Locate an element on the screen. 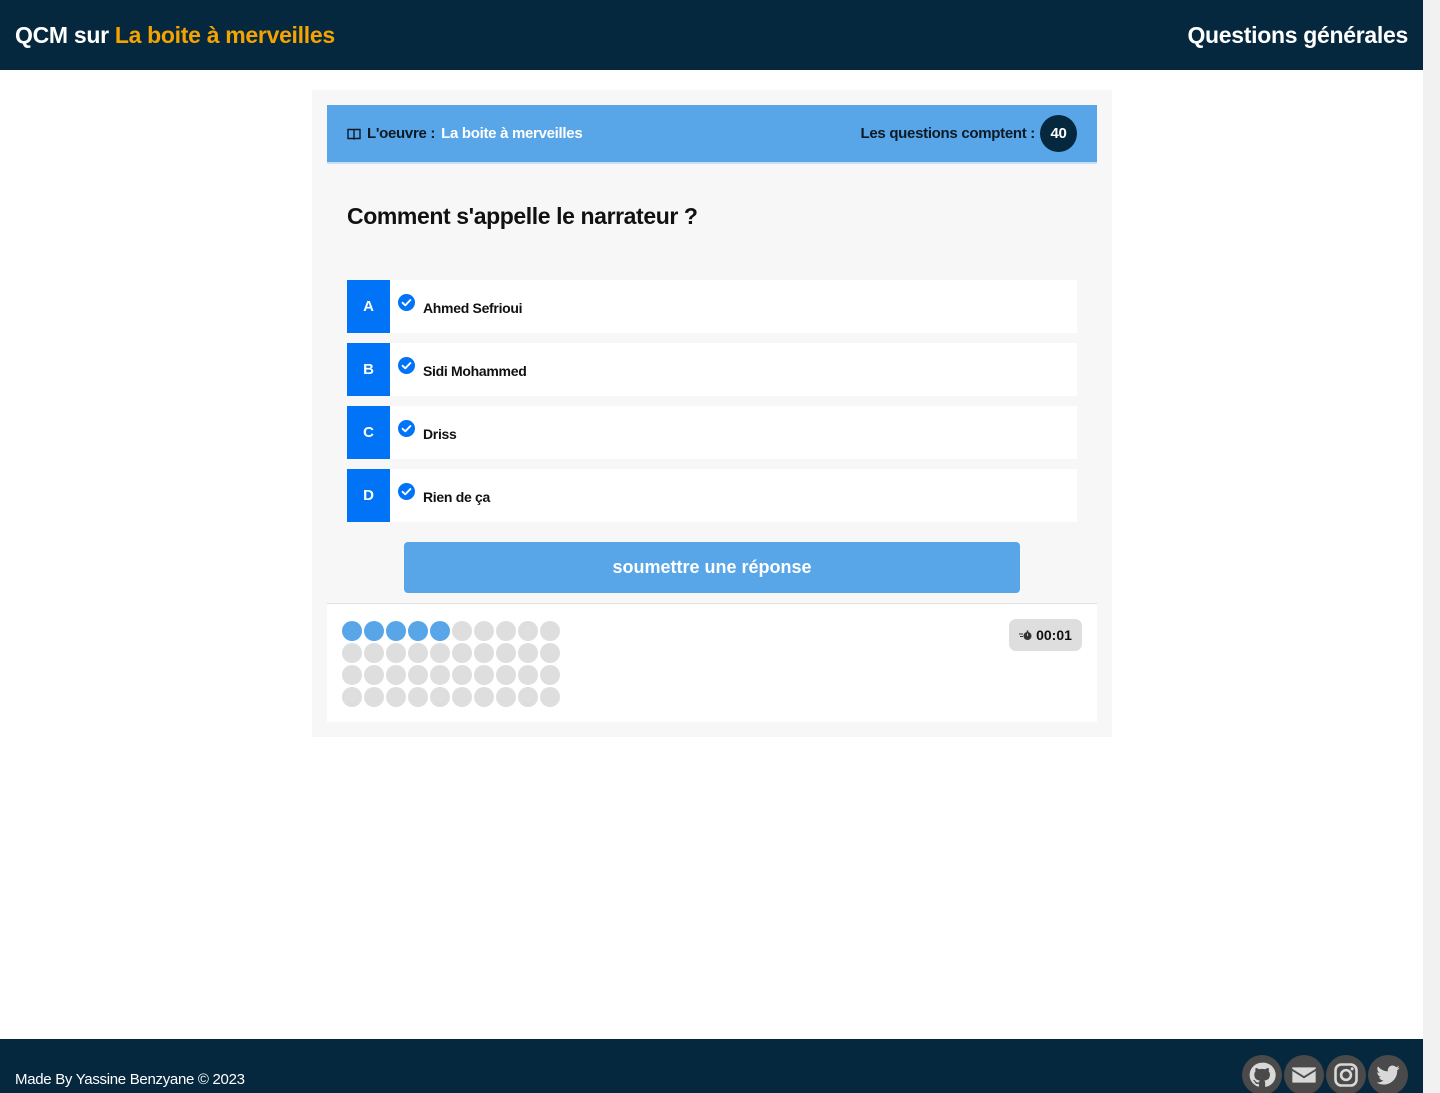  envelope-icon is located at coordinates (1304, 1075).